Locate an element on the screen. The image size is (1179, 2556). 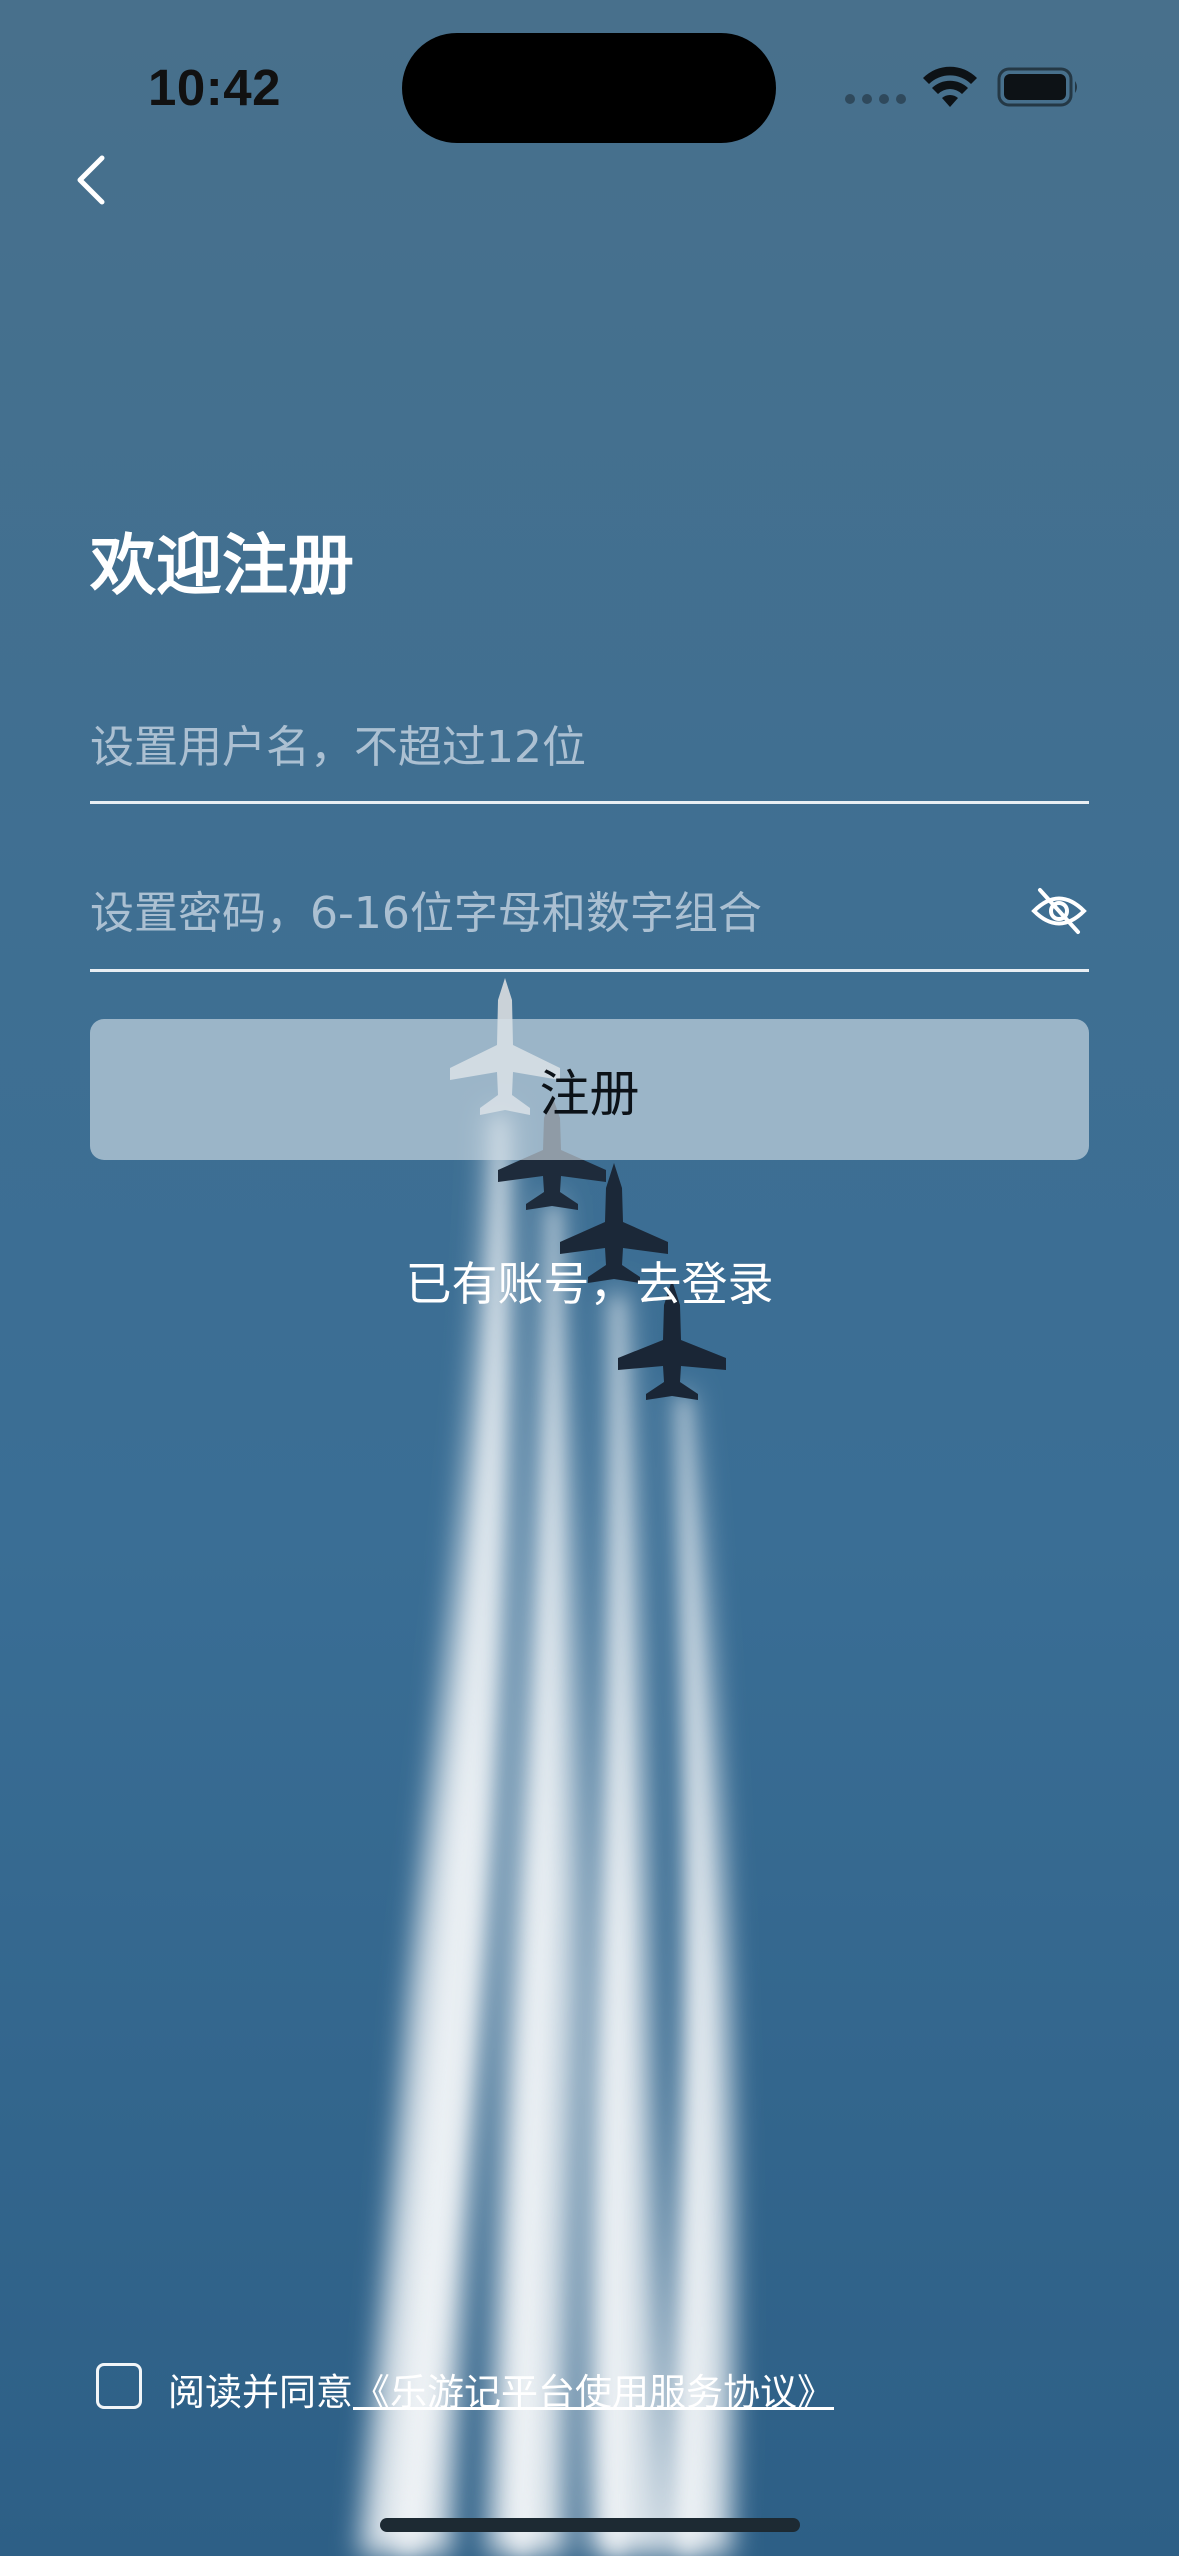
page-title: 欢迎注册 is located at coordinates (222, 565).